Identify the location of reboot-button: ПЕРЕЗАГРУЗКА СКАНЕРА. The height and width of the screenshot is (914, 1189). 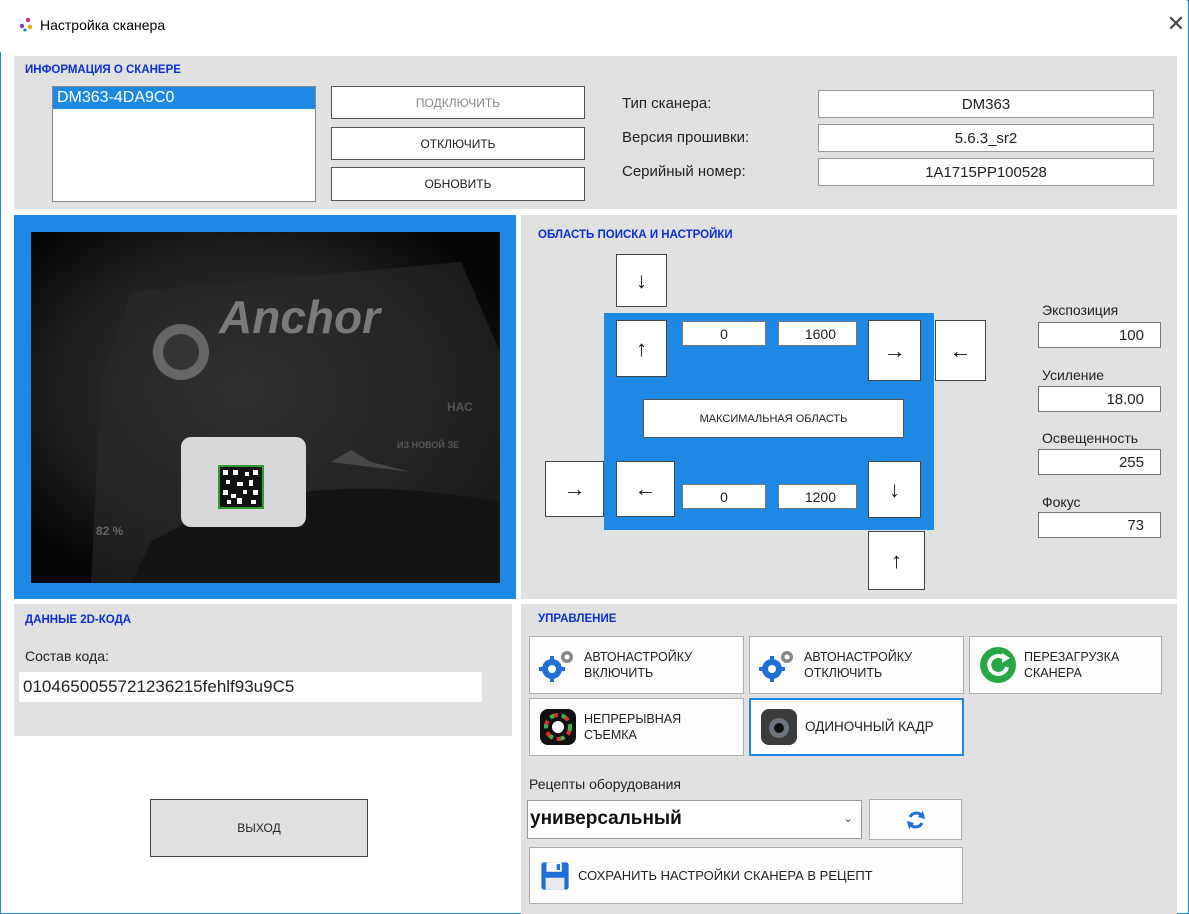
(1065, 665).